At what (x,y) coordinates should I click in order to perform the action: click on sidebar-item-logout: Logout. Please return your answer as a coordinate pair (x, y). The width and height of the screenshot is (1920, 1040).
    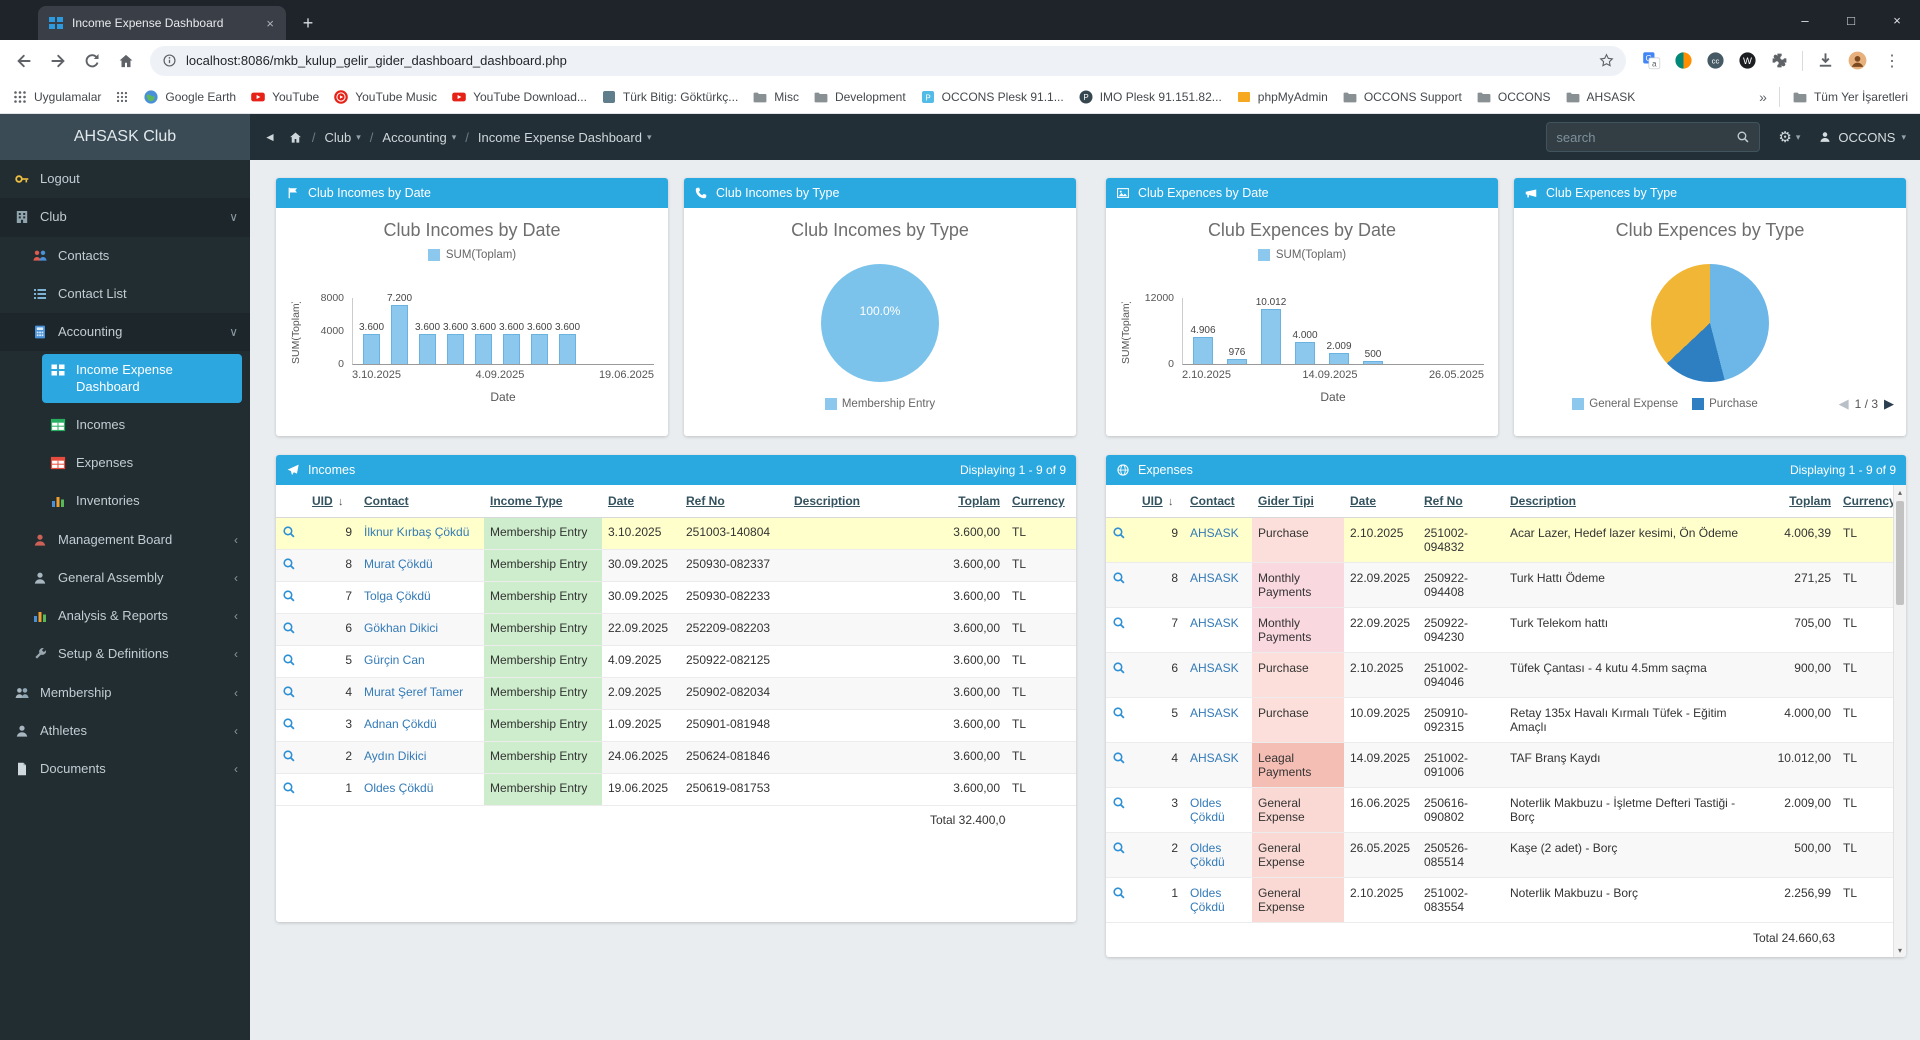
    Looking at the image, I should click on (125, 179).